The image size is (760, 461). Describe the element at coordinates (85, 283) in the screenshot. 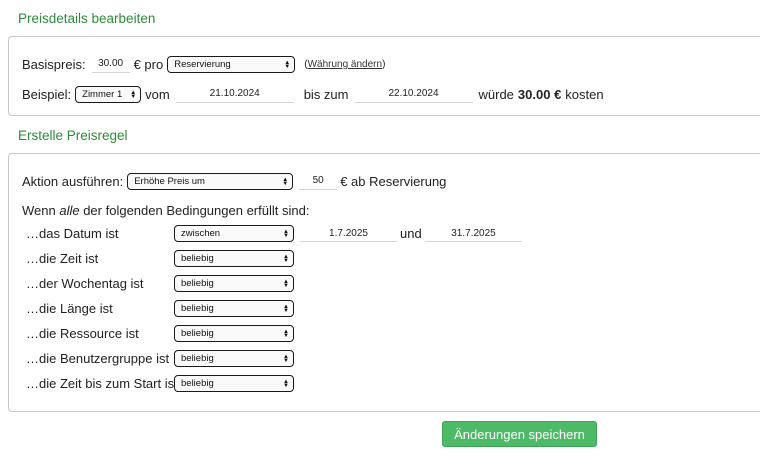

I see `condition-label: …der Wochentag ist` at that location.